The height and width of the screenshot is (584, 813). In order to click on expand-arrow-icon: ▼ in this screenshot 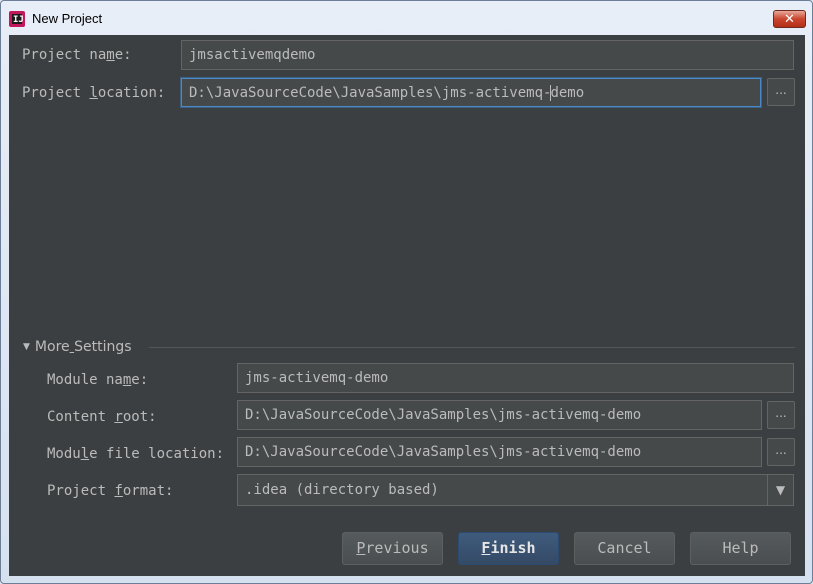, I will do `click(26, 347)`.